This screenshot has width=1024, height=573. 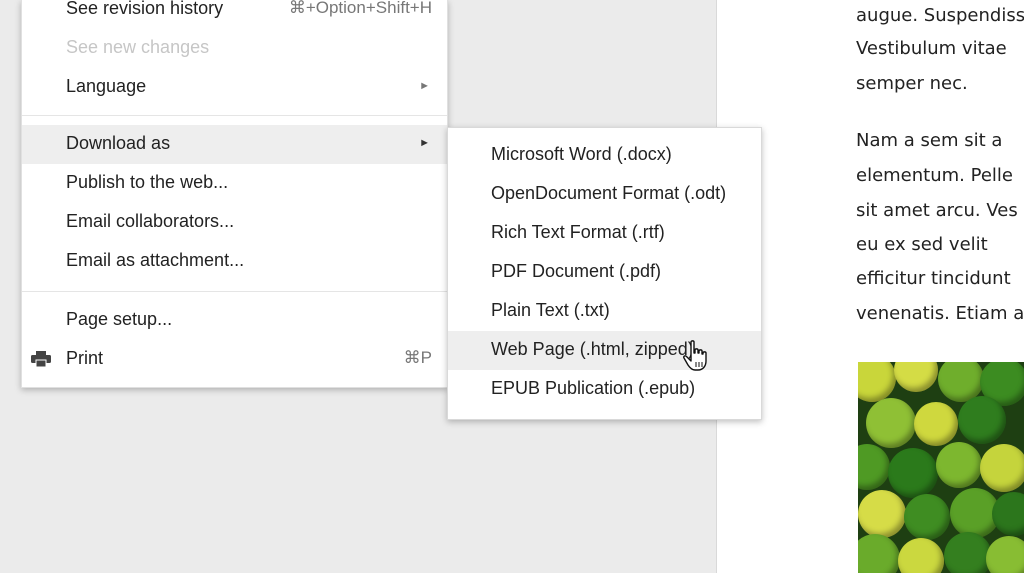 I want to click on download-option-epub: EPUB Publication (.epub), so click(x=604, y=389).